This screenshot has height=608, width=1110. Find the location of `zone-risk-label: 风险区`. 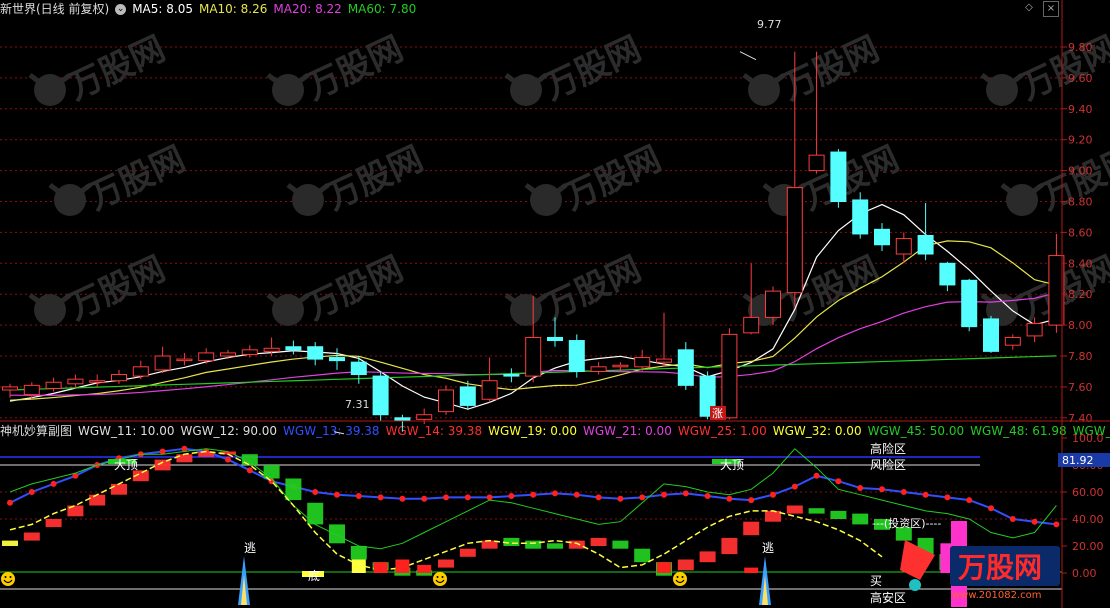

zone-risk-label: 风险区 is located at coordinates (888, 464).